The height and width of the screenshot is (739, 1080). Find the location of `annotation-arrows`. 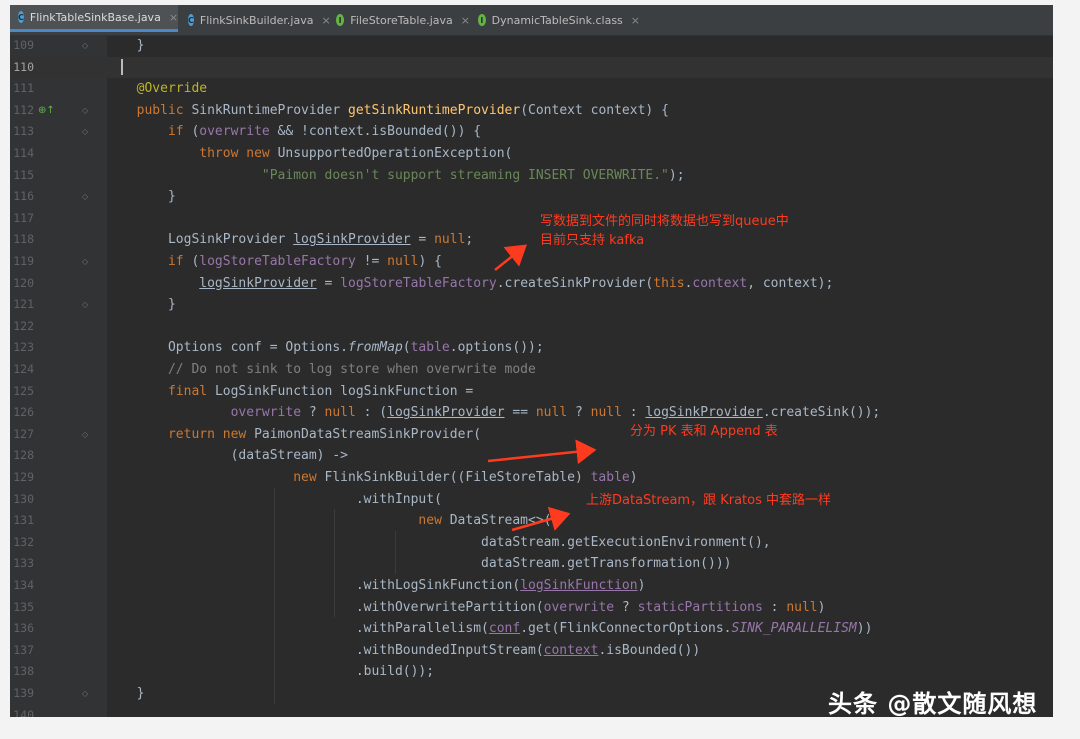

annotation-arrows is located at coordinates (542, 388).